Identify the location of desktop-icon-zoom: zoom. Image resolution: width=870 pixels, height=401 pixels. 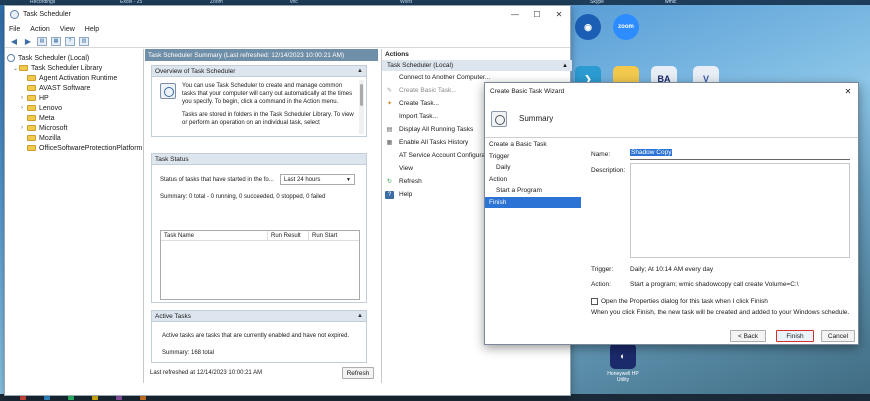
(626, 28).